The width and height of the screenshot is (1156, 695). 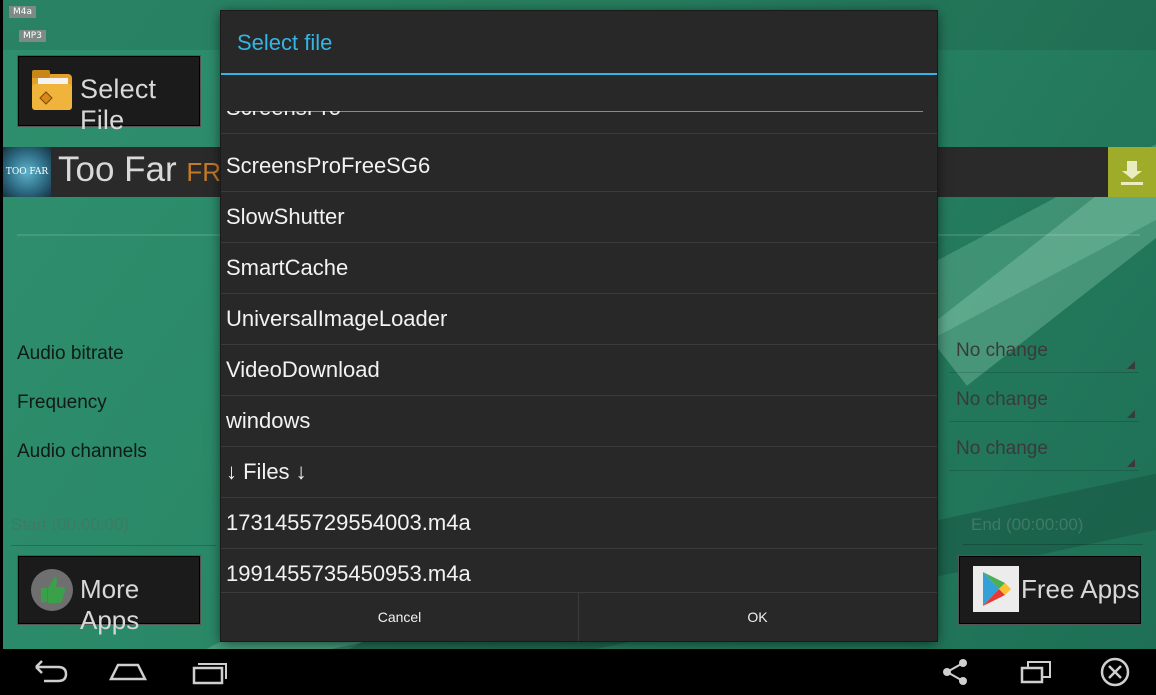 What do you see at coordinates (30, 28) in the screenshot?
I see `format-badge: M4a MP3` at bounding box center [30, 28].